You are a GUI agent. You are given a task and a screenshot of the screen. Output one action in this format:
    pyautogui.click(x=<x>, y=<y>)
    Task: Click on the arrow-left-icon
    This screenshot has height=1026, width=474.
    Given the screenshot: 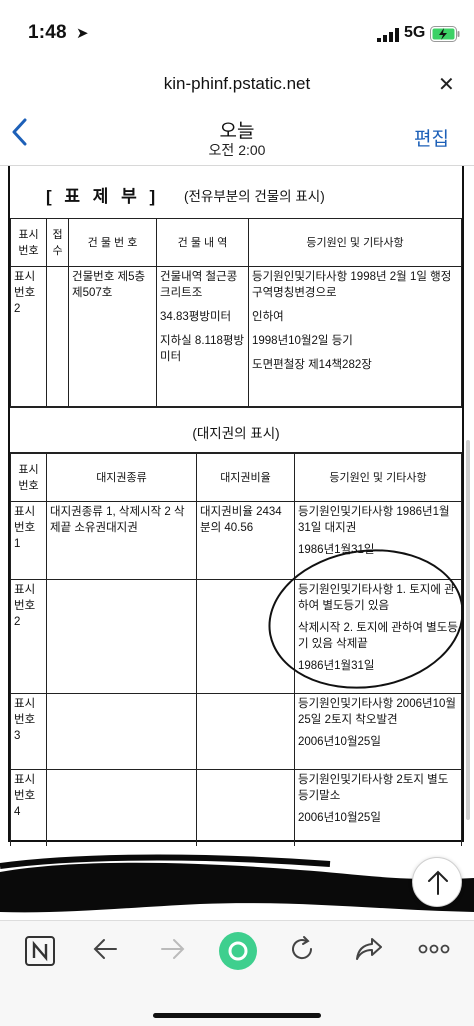 What is the action you would take?
    pyautogui.click(x=105, y=949)
    